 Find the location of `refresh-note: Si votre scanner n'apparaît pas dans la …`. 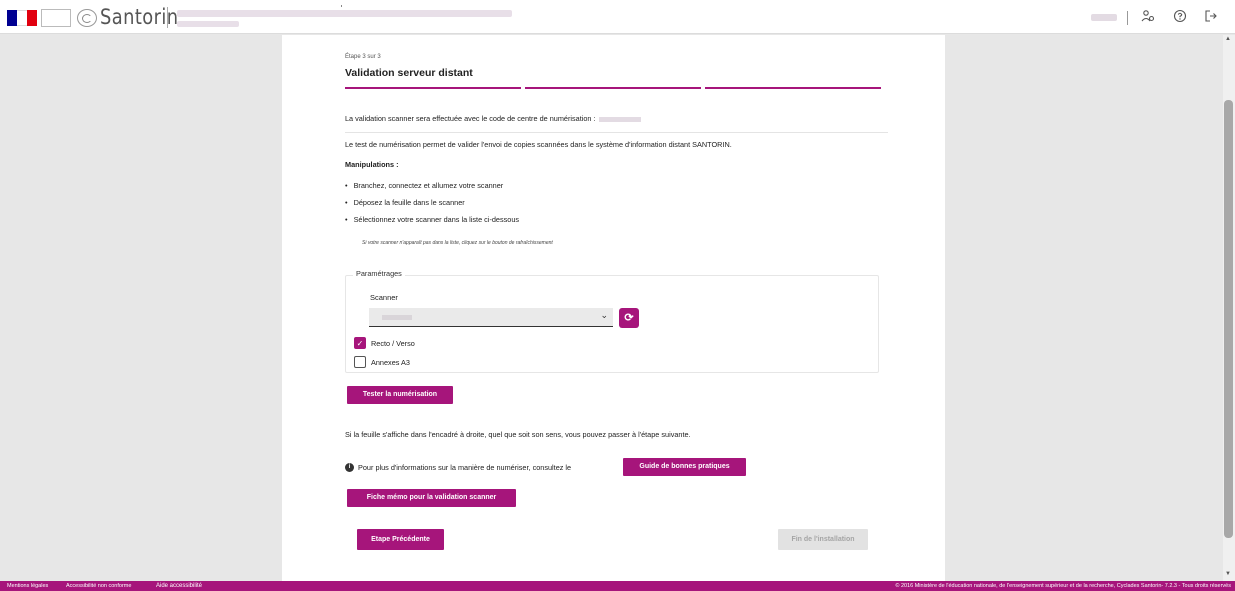

refresh-note: Si votre scanner n'apparaît pas dans la … is located at coordinates (457, 243).